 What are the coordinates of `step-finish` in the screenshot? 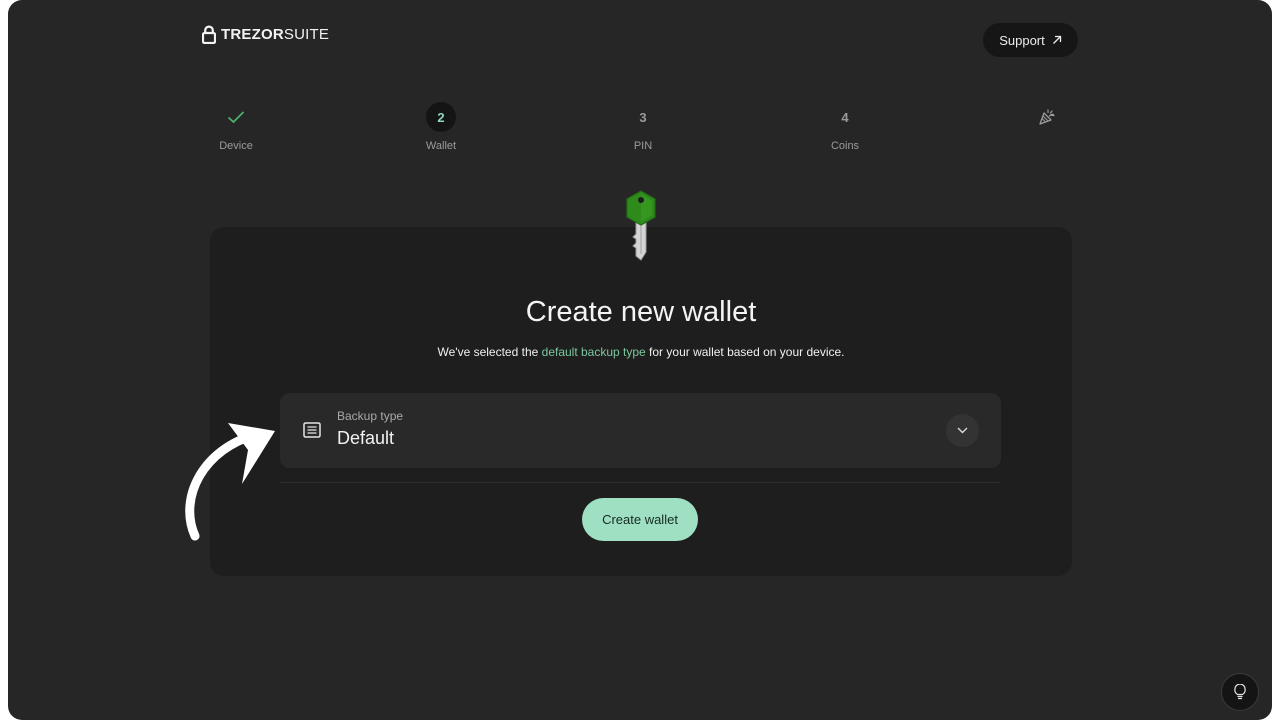 It's located at (1047, 117).